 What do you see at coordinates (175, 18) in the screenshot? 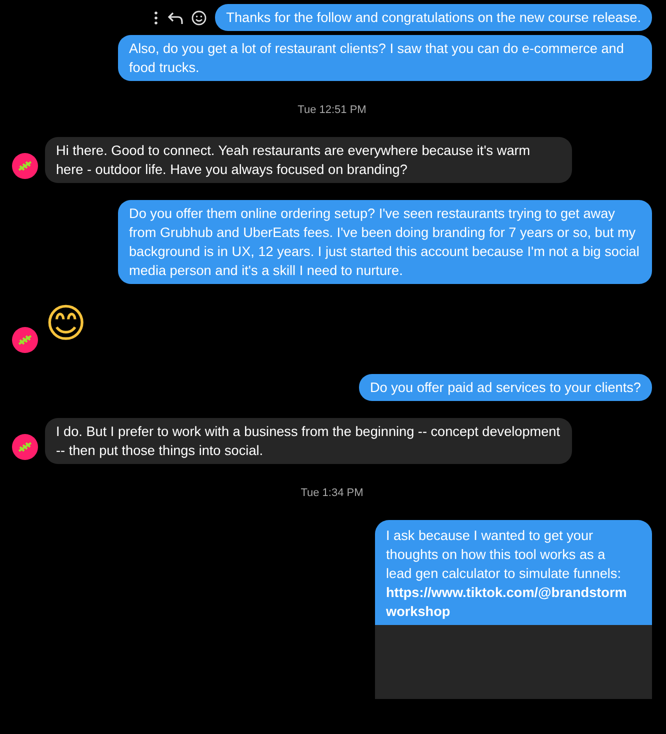
I see `reply-icon` at bounding box center [175, 18].